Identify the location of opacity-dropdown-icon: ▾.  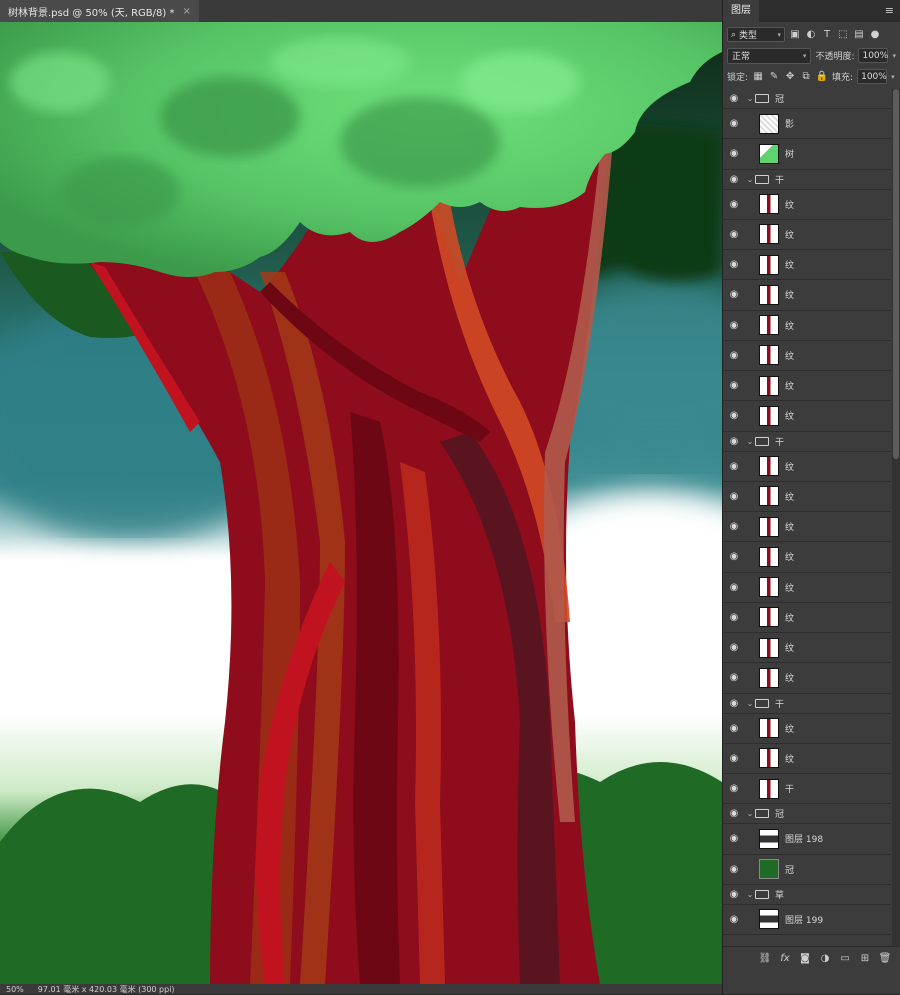
(894, 56).